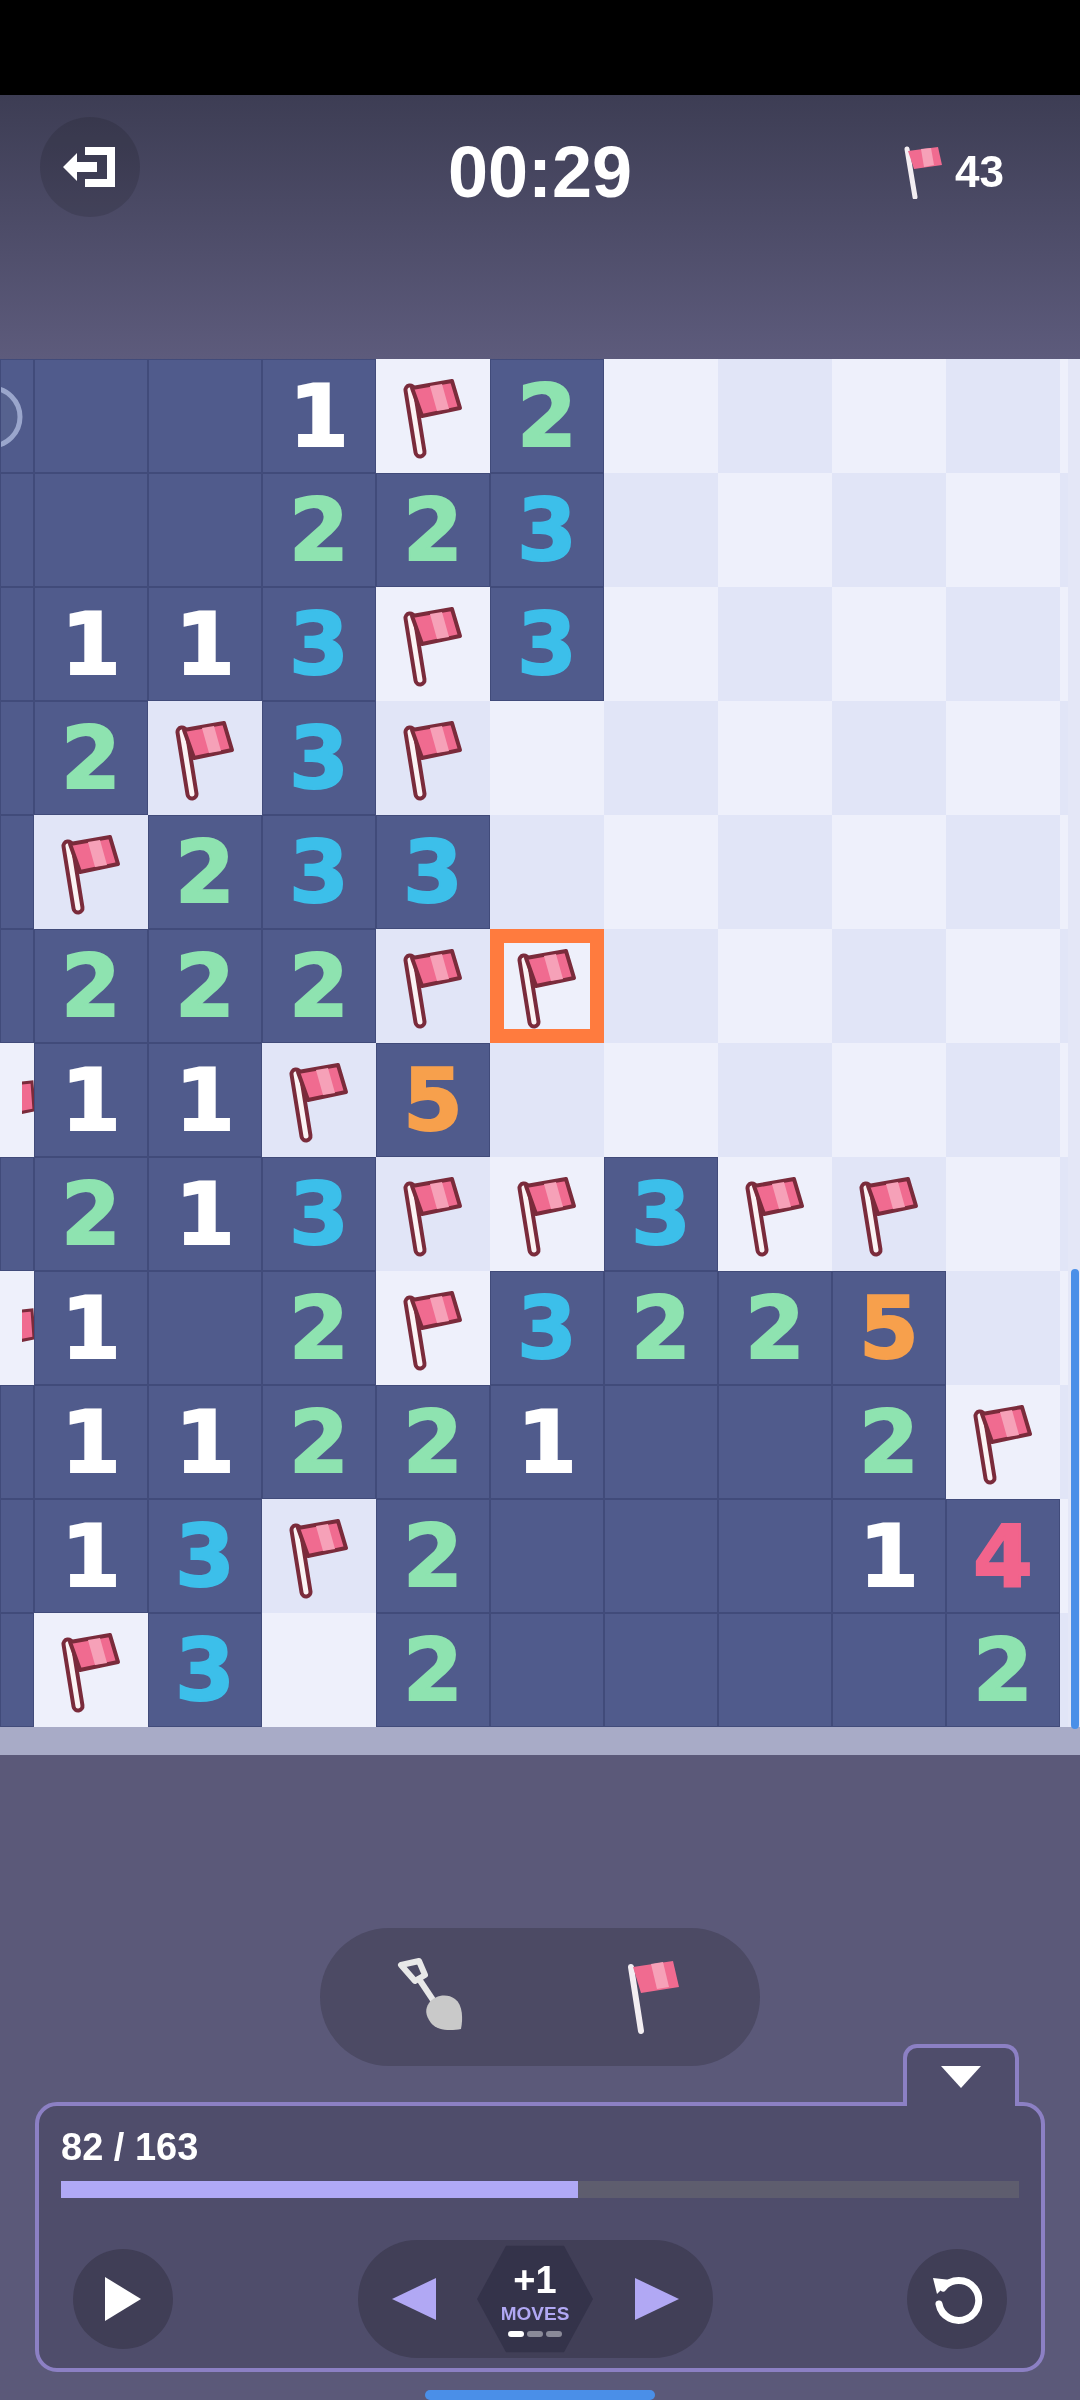 The image size is (1080, 2400). I want to click on next-button, so click(656, 2299).